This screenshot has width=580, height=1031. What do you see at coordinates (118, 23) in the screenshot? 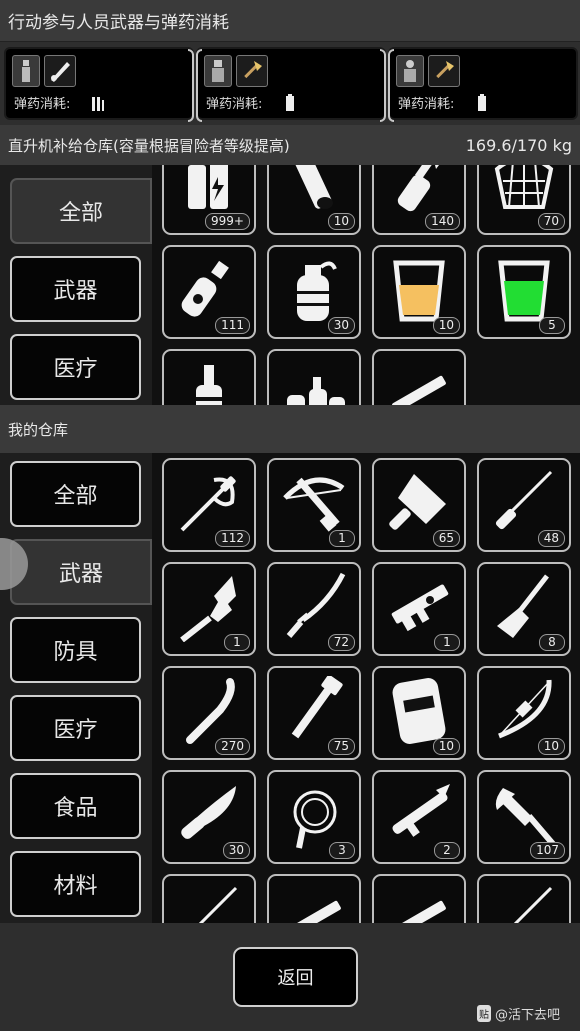
I see `page-title-text: 行动参与人员武器与弹药消耗` at bounding box center [118, 23].